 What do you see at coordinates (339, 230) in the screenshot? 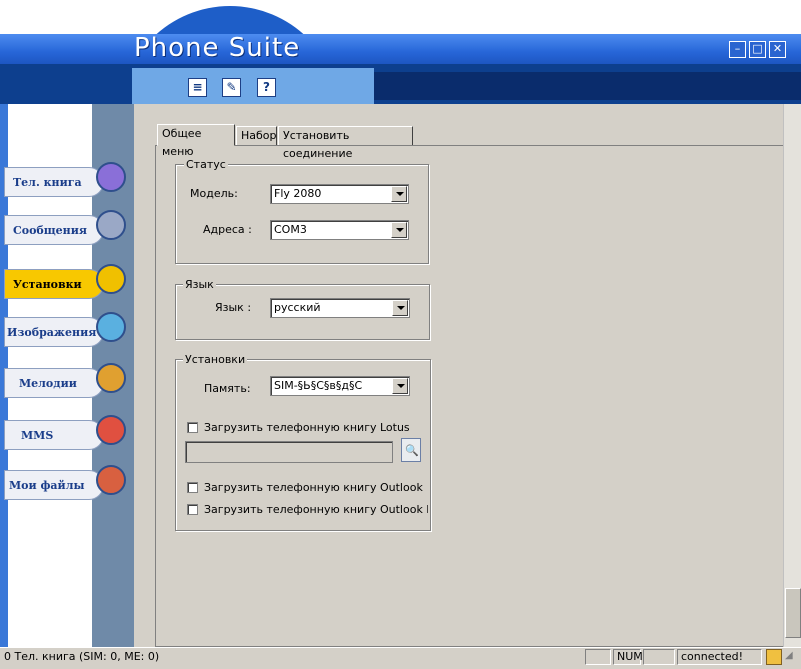
I see `address-select: COM3` at bounding box center [339, 230].